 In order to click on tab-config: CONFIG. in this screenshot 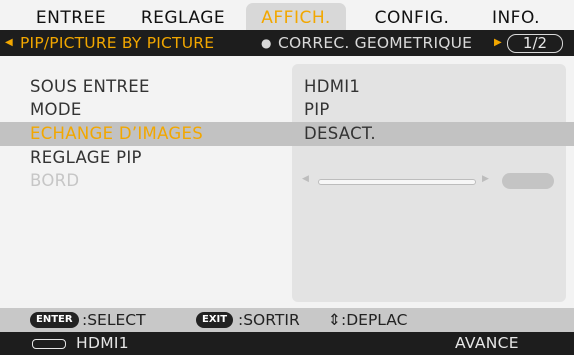, I will do `click(412, 18)`.